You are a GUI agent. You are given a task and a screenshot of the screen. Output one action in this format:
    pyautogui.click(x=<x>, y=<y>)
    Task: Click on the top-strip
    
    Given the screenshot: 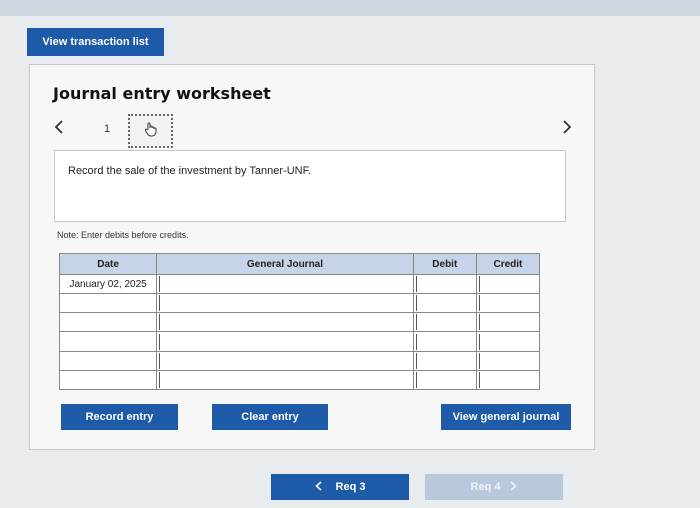 What is the action you would take?
    pyautogui.click(x=350, y=8)
    